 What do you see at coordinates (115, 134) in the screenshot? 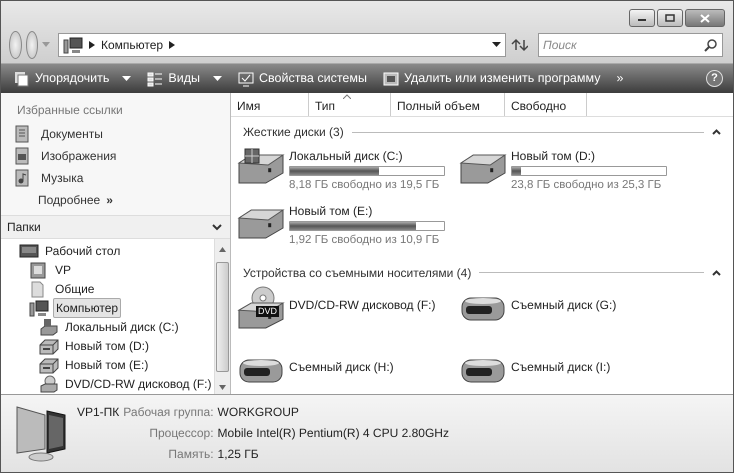
I see `favorite-link: Документы` at bounding box center [115, 134].